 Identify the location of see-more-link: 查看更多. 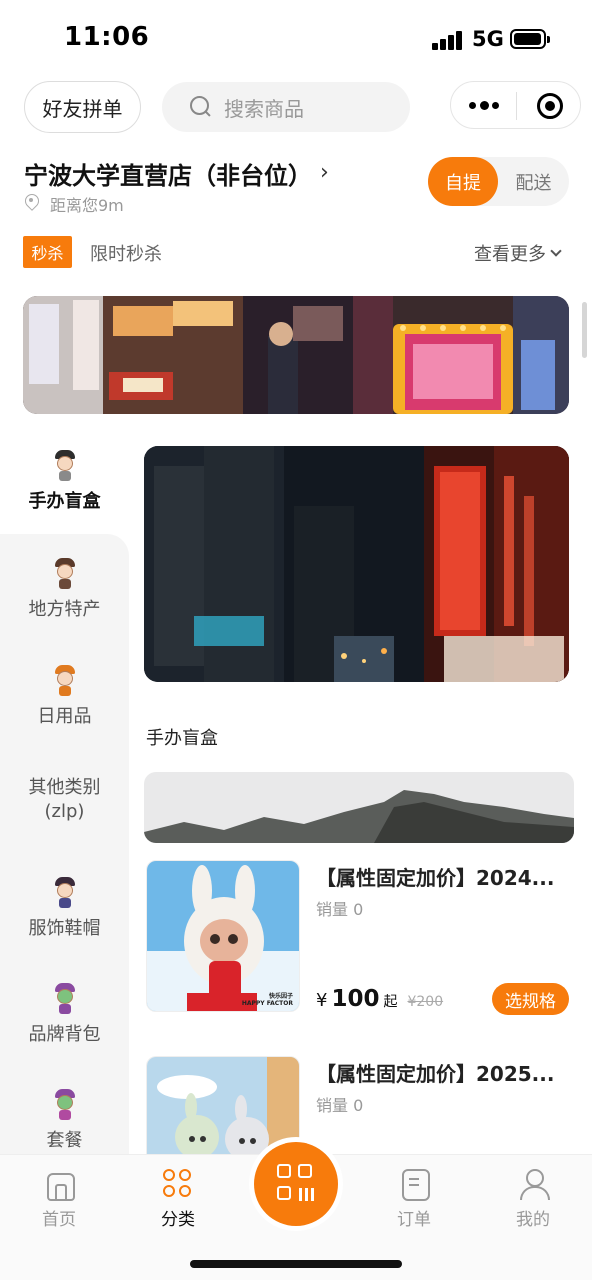
(518, 253).